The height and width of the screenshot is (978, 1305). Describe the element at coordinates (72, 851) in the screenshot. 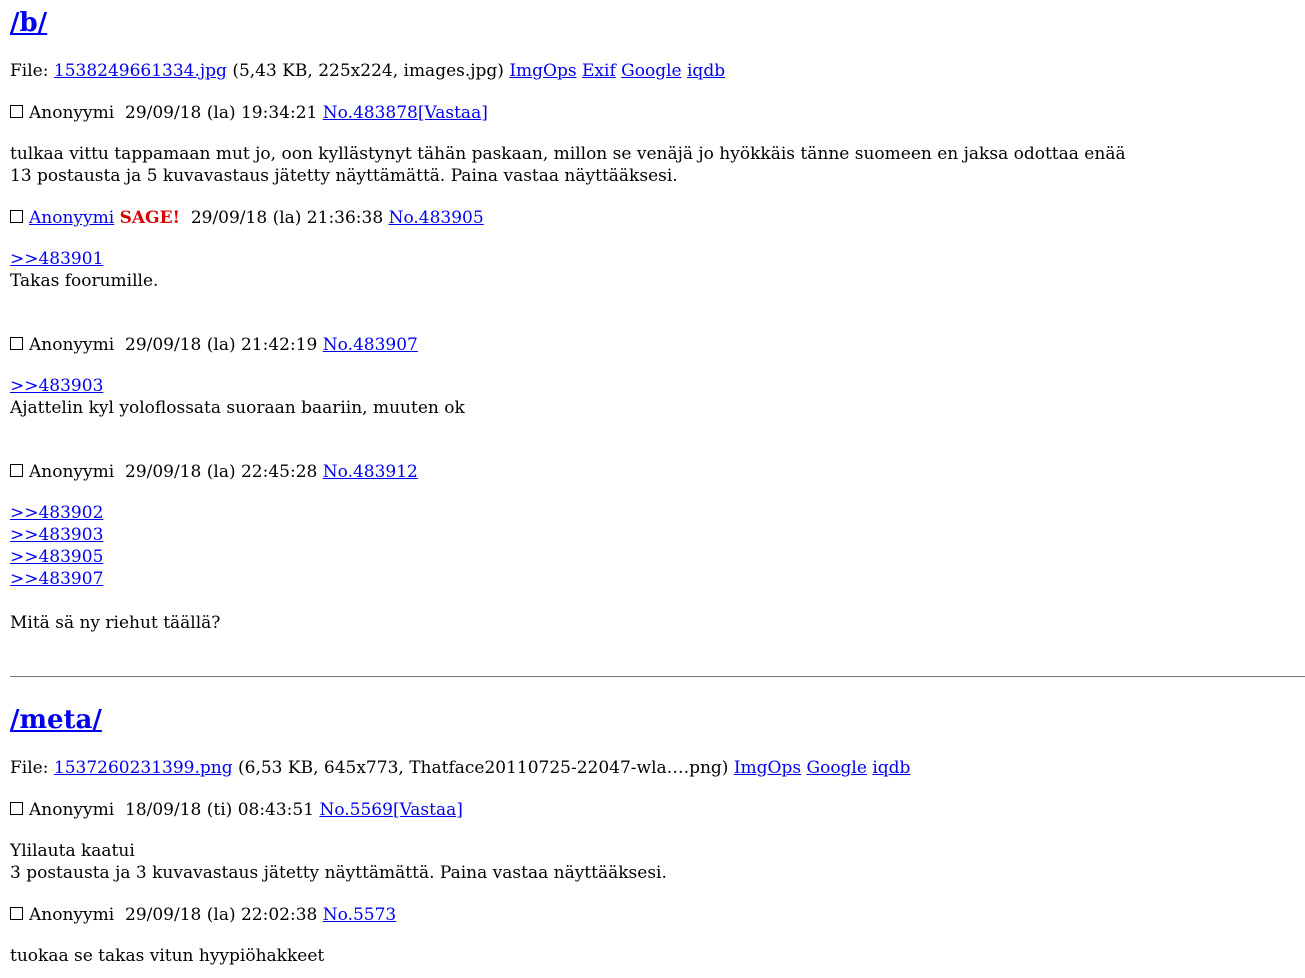

I see `post-text: Ylilauta kaatui` at that location.